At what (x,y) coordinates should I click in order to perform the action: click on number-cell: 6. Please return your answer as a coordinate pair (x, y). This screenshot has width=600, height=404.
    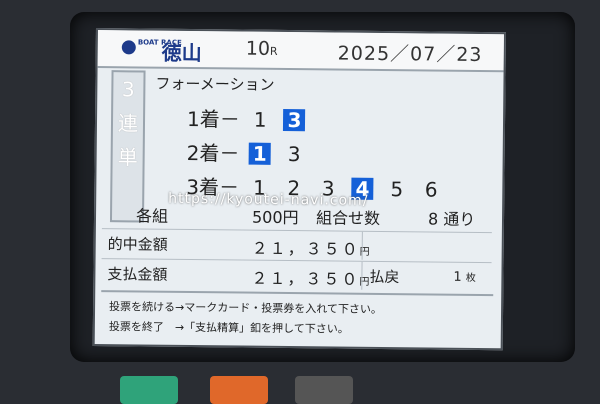
    Looking at the image, I should click on (431, 189).